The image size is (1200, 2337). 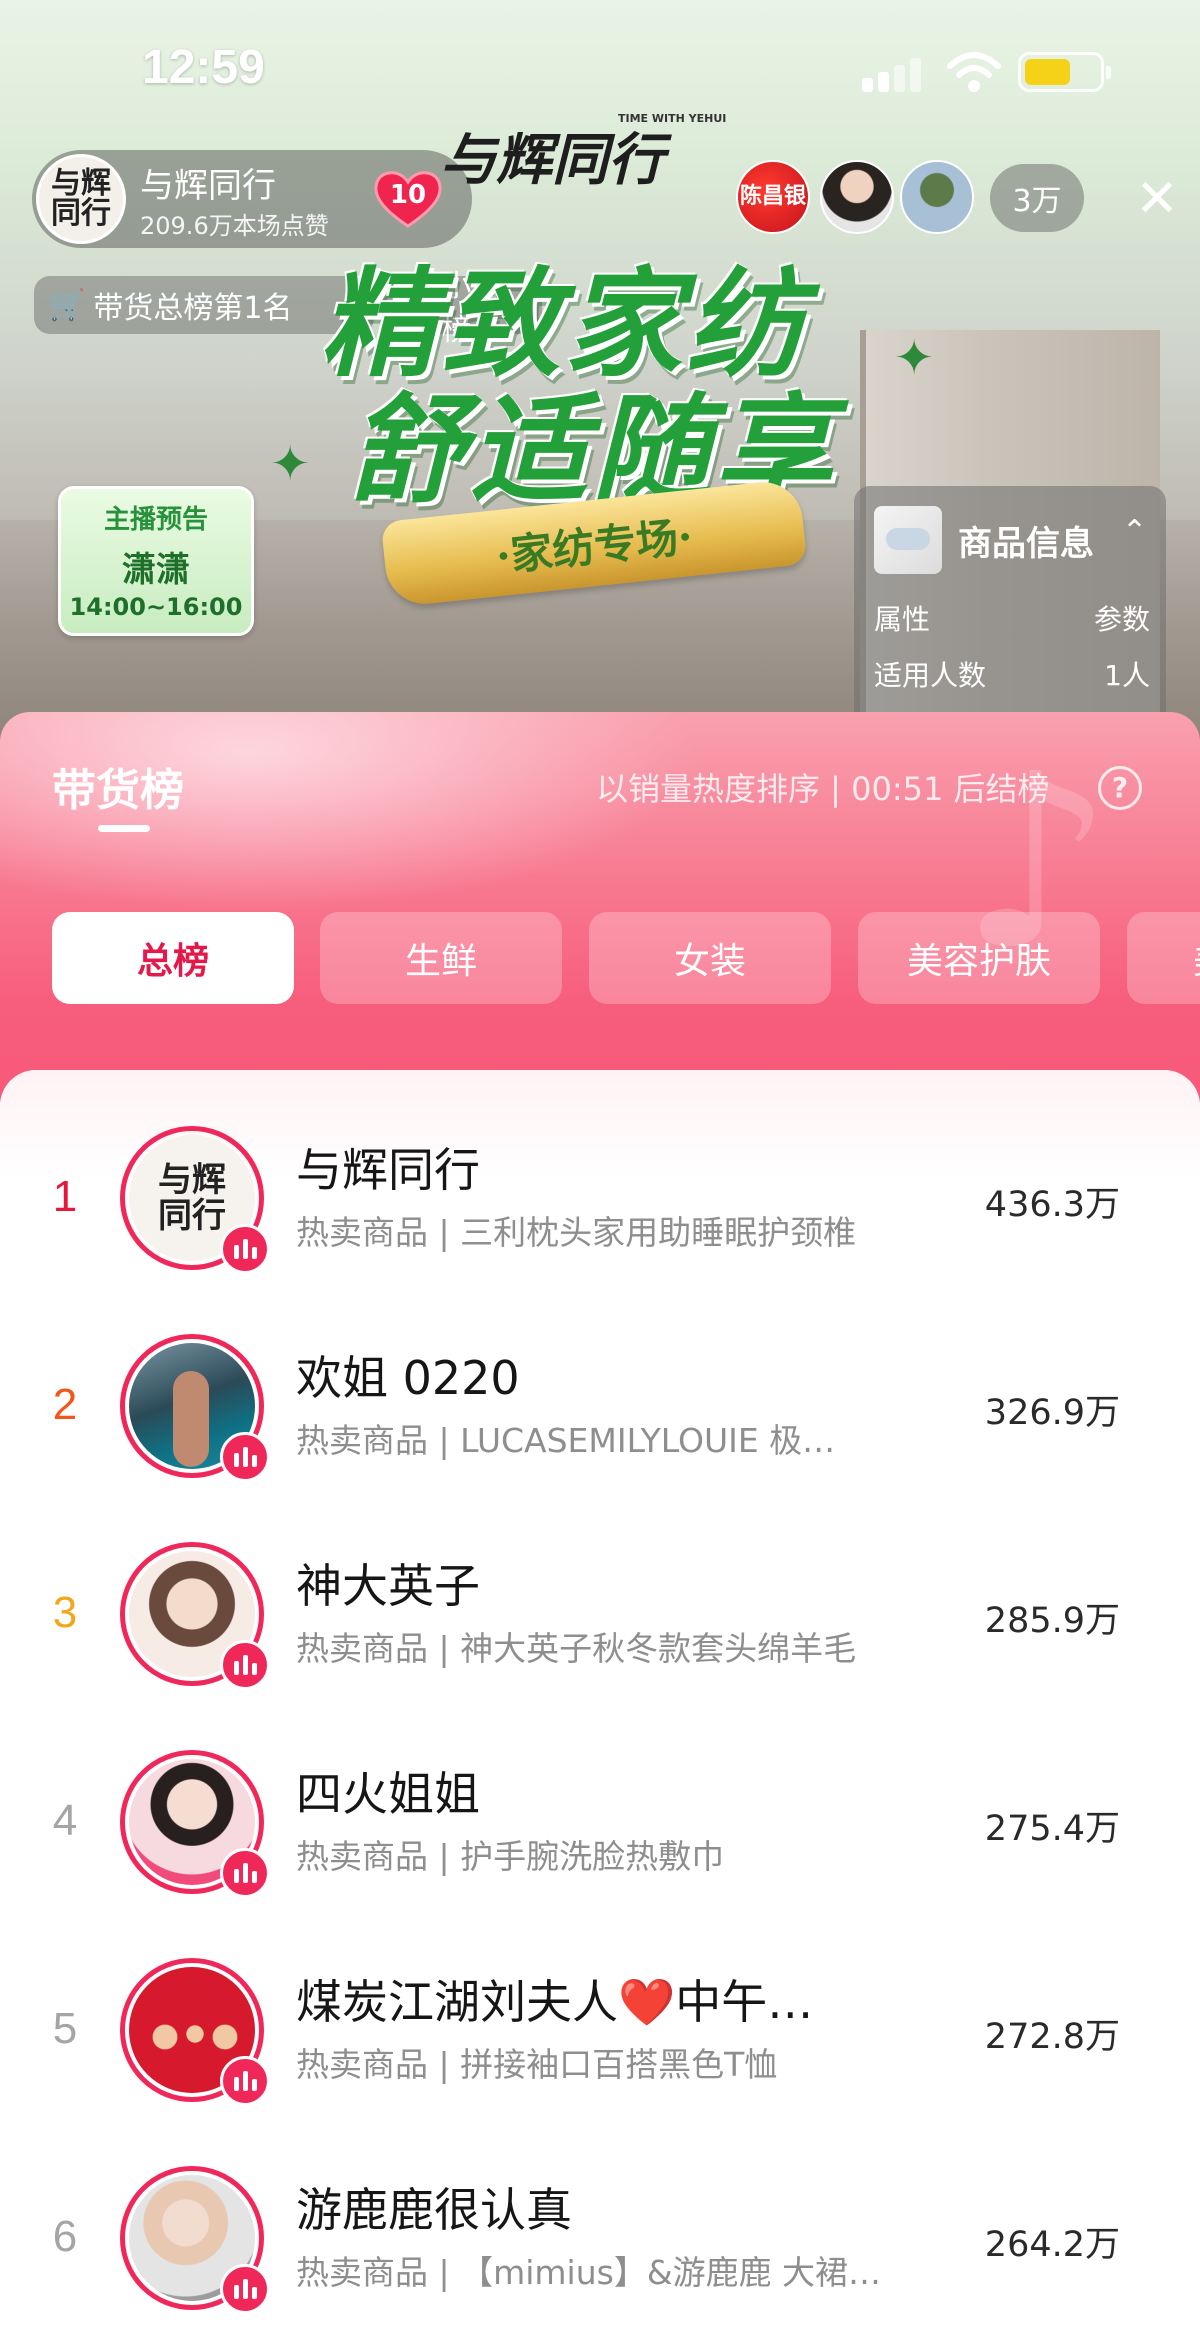 I want to click on ranking-row: 5 煤炭江湖刘夫人❤️中午… 热卖商品 | 拼接袖口百搭黑色T恤 272.8万, so click(x=600, y=2030).